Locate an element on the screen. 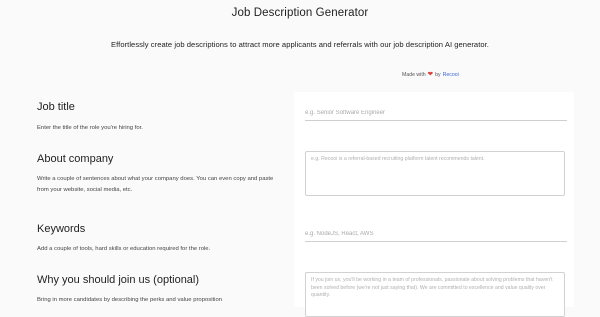  made-with-credit: Made with ❤ by Recooi is located at coordinates (430, 75).